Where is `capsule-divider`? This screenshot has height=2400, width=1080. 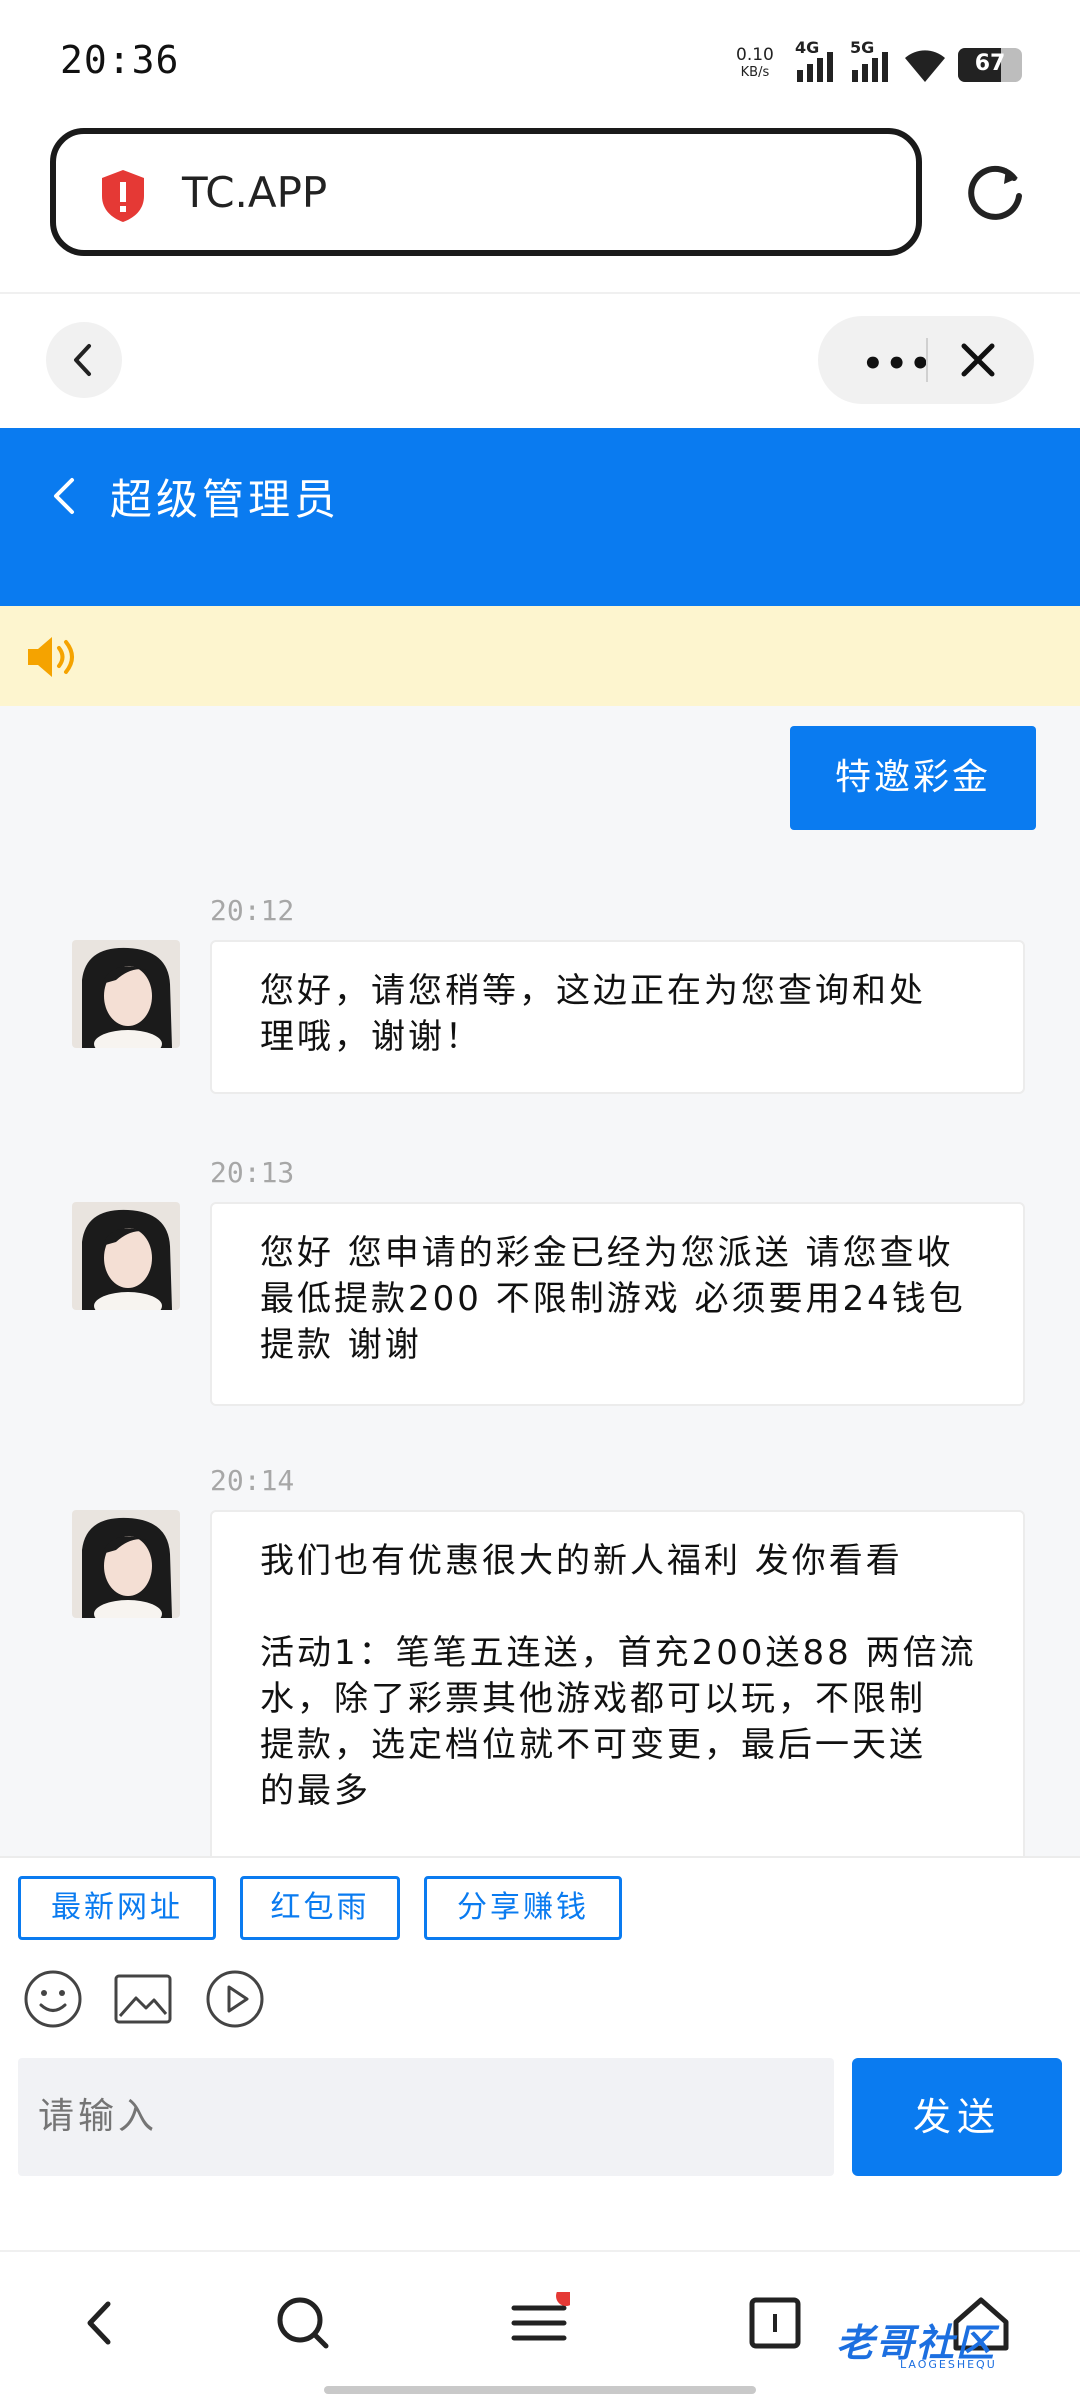
capsule-divider is located at coordinates (927, 360).